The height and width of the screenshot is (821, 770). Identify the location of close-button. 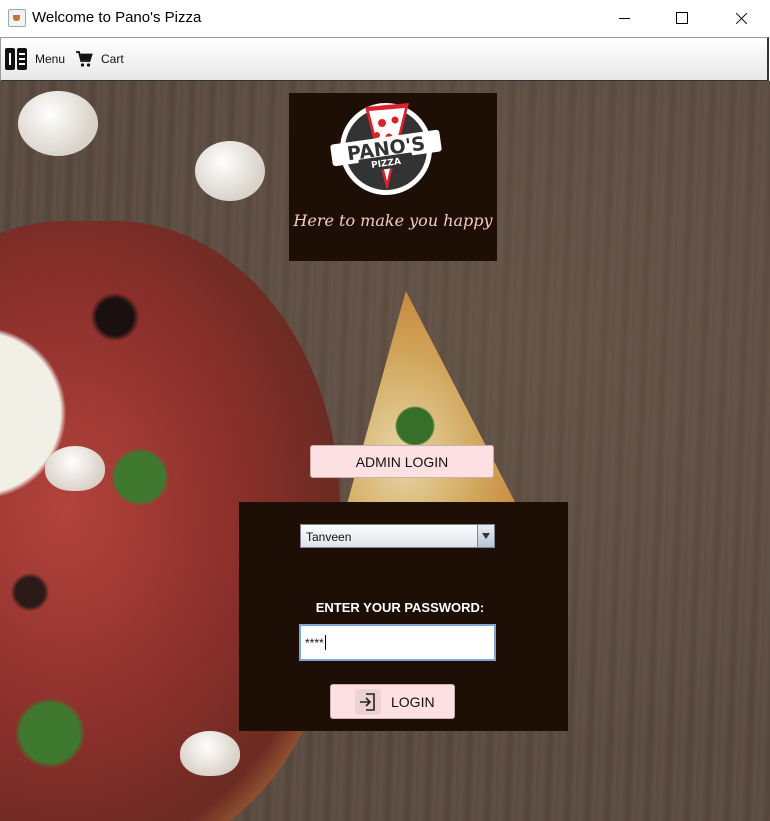
(741, 18).